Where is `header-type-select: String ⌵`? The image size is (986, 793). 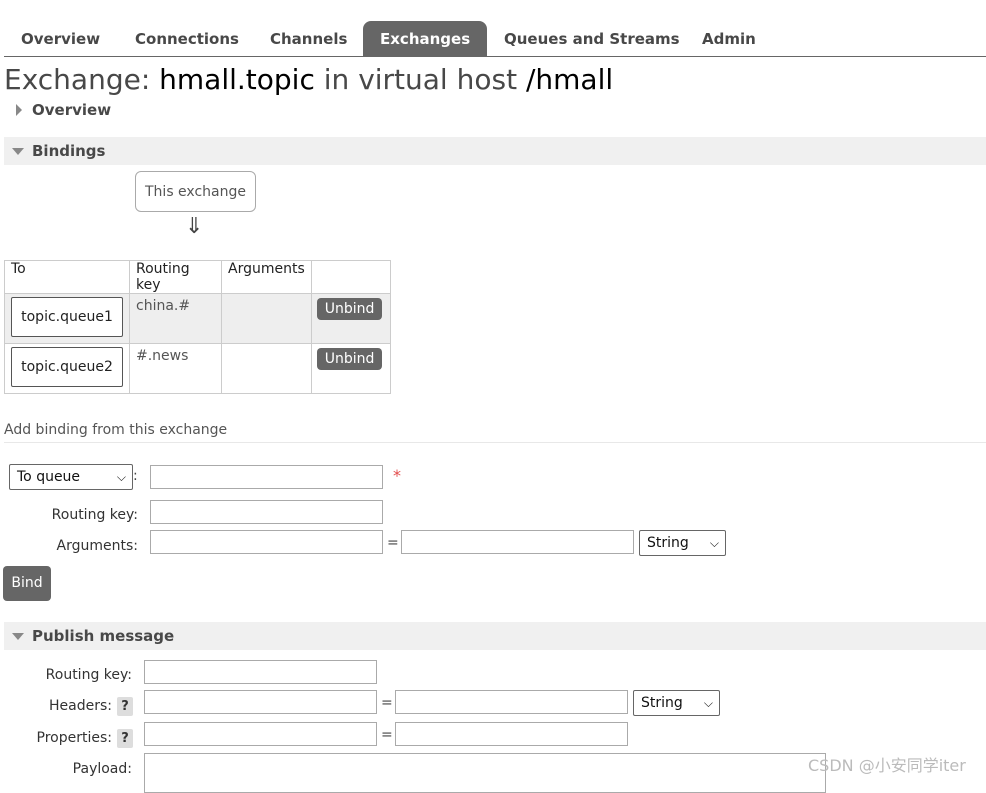
header-type-select: String ⌵ is located at coordinates (676, 703).